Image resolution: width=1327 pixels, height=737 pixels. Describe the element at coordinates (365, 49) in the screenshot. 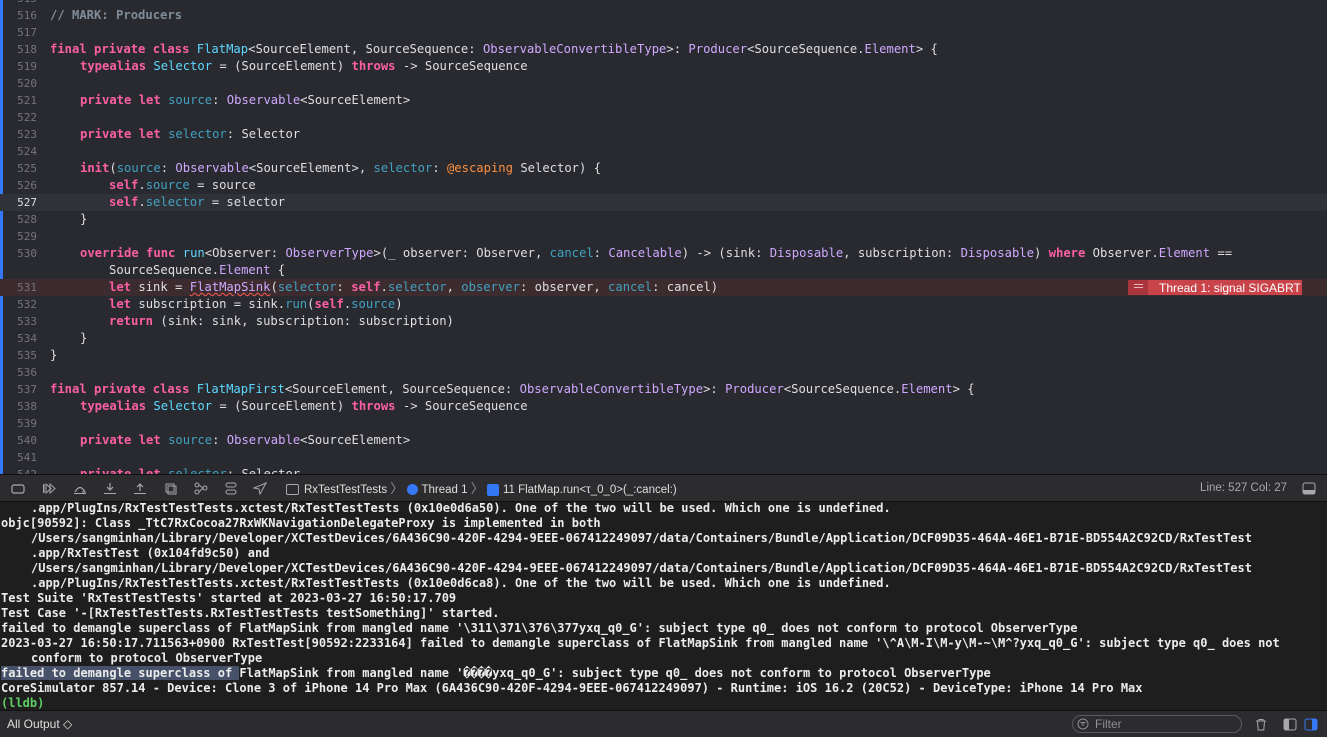

I see `code-token: <SourceElement, SourceSequence:` at that location.